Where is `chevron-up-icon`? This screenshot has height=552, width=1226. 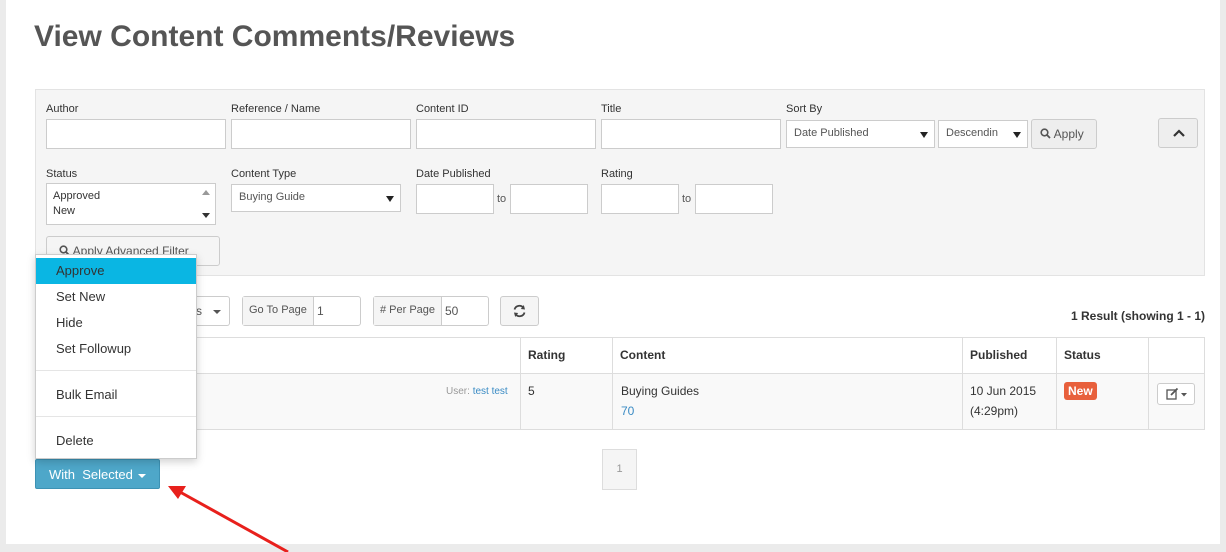 chevron-up-icon is located at coordinates (1179, 133).